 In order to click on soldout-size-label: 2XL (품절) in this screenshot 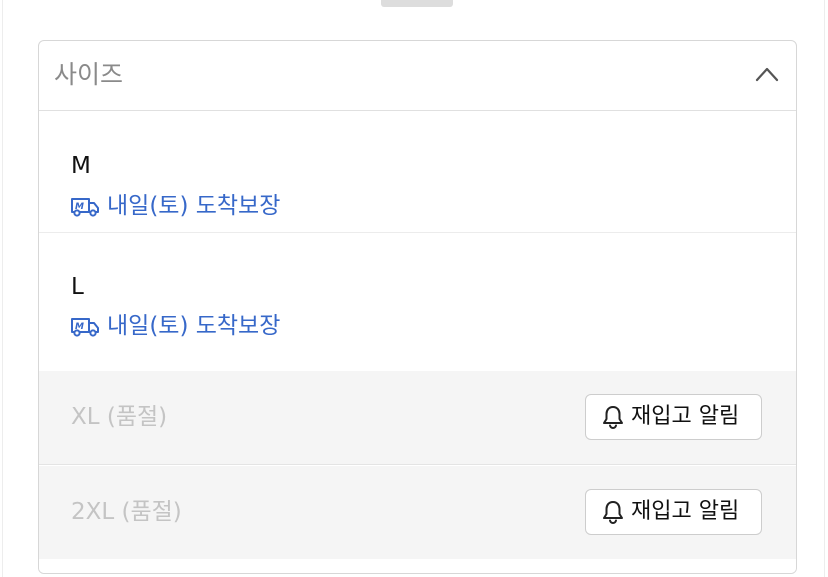, I will do `click(126, 512)`.